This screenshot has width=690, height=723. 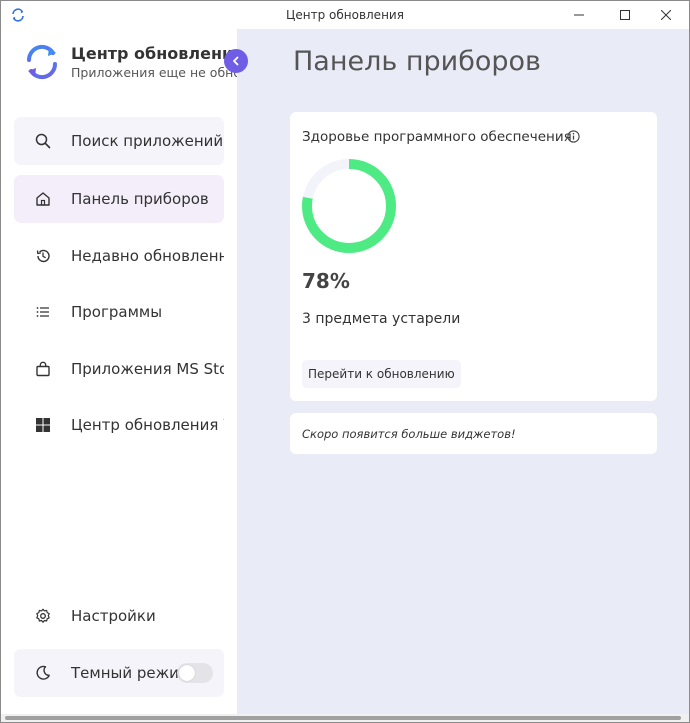 What do you see at coordinates (409, 434) in the screenshot?
I see `more-widgets-text: Скоро появится больше виджетов!` at bounding box center [409, 434].